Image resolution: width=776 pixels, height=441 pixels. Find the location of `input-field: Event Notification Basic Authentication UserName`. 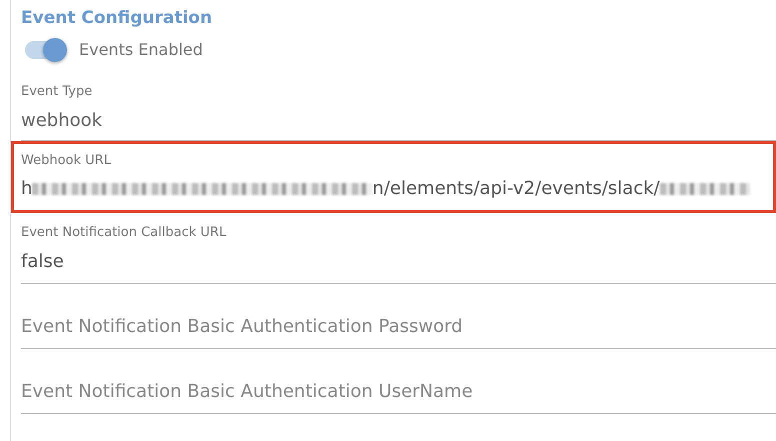

input-field: Event Notification Basic Authentication UserName is located at coordinates (398, 393).